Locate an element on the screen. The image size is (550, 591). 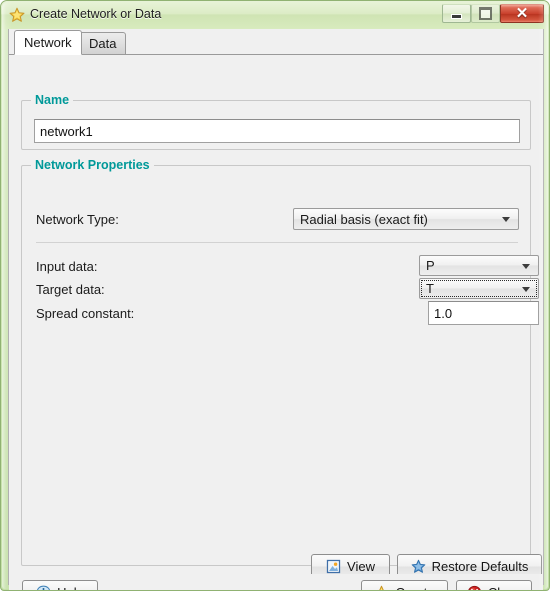
input-data-select: P is located at coordinates (479, 265).